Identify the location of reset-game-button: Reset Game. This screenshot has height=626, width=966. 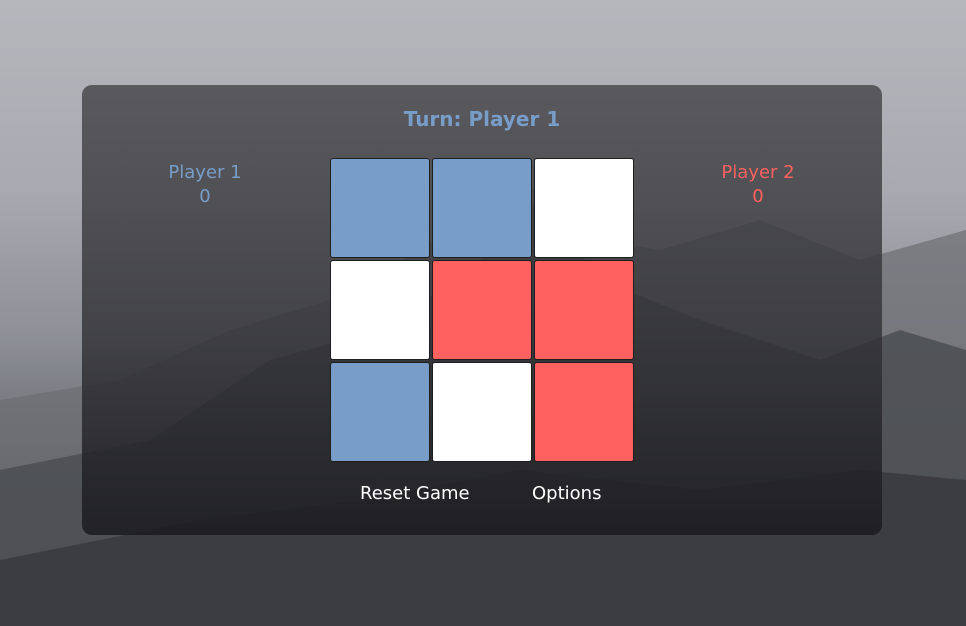
(415, 493).